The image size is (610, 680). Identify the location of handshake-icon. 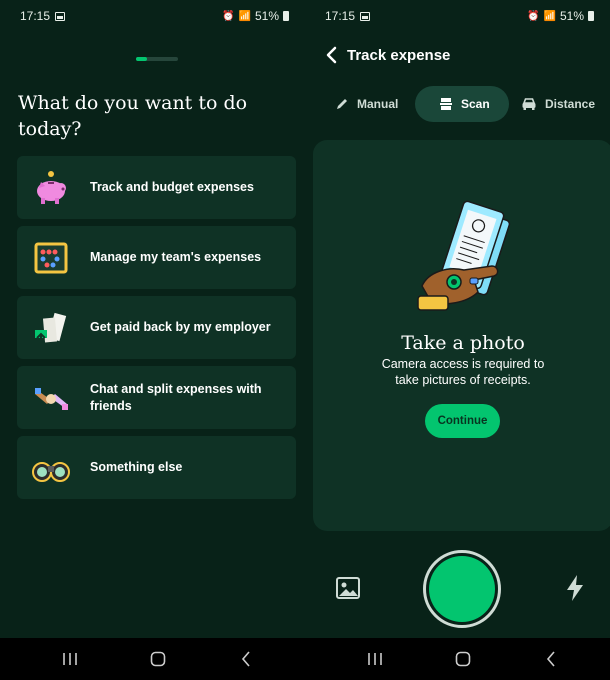
(51, 398).